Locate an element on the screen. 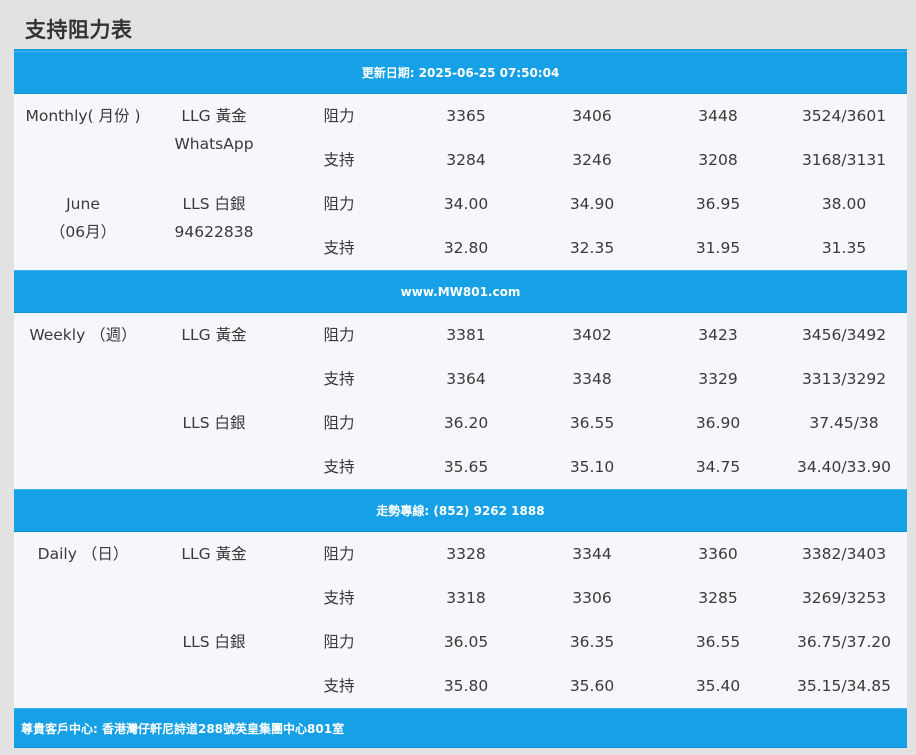  hotline-band: 走勢專線: (852) 9262 1888 is located at coordinates (460, 510).